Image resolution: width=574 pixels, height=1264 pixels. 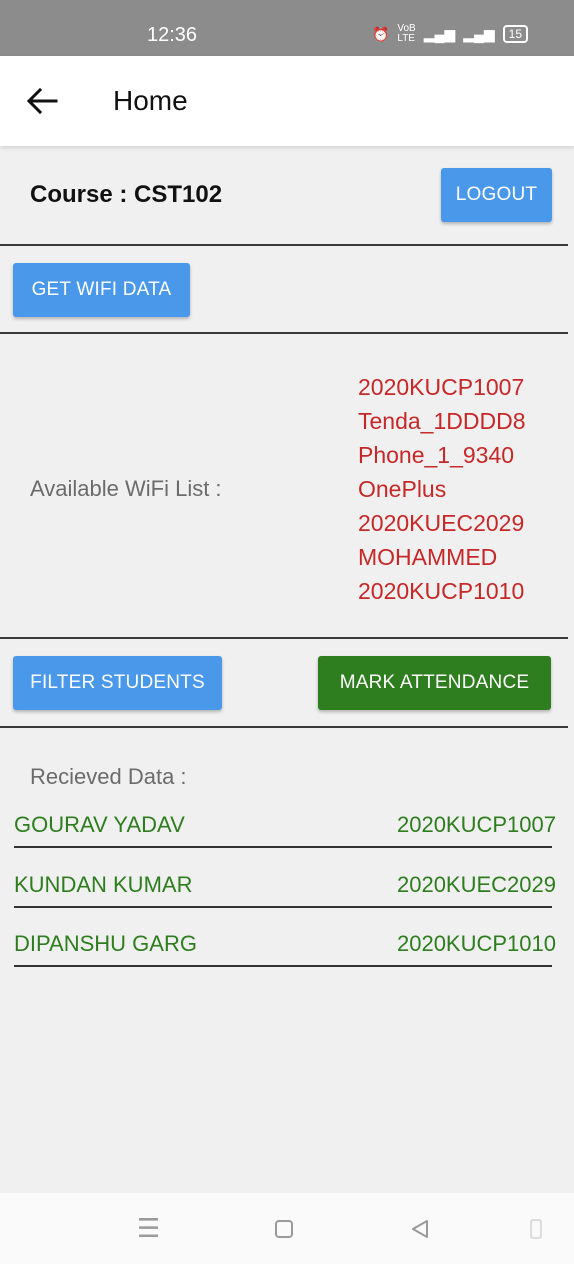 What do you see at coordinates (285, 830) in the screenshot?
I see `student-row: GOURAV YADAV 2020KUCP1007` at bounding box center [285, 830].